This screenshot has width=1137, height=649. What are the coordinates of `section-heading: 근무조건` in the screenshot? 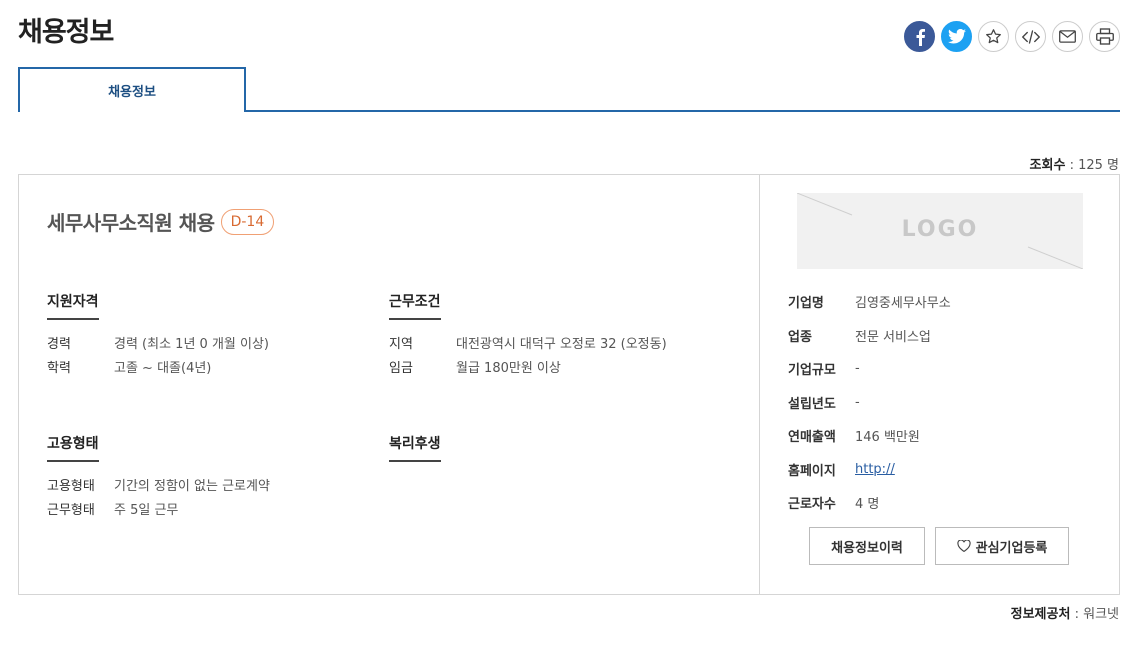 It's located at (415, 305).